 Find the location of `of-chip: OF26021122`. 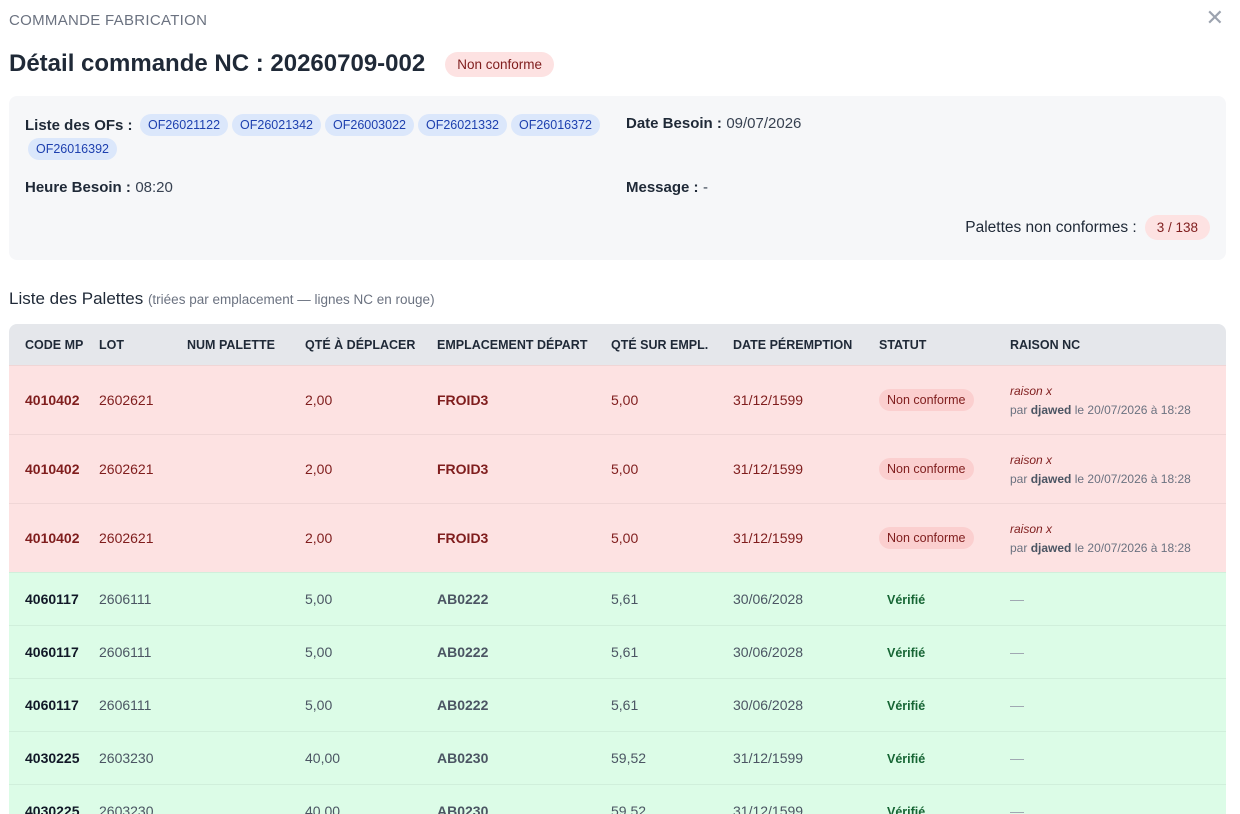

of-chip: OF26021122 is located at coordinates (184, 125).